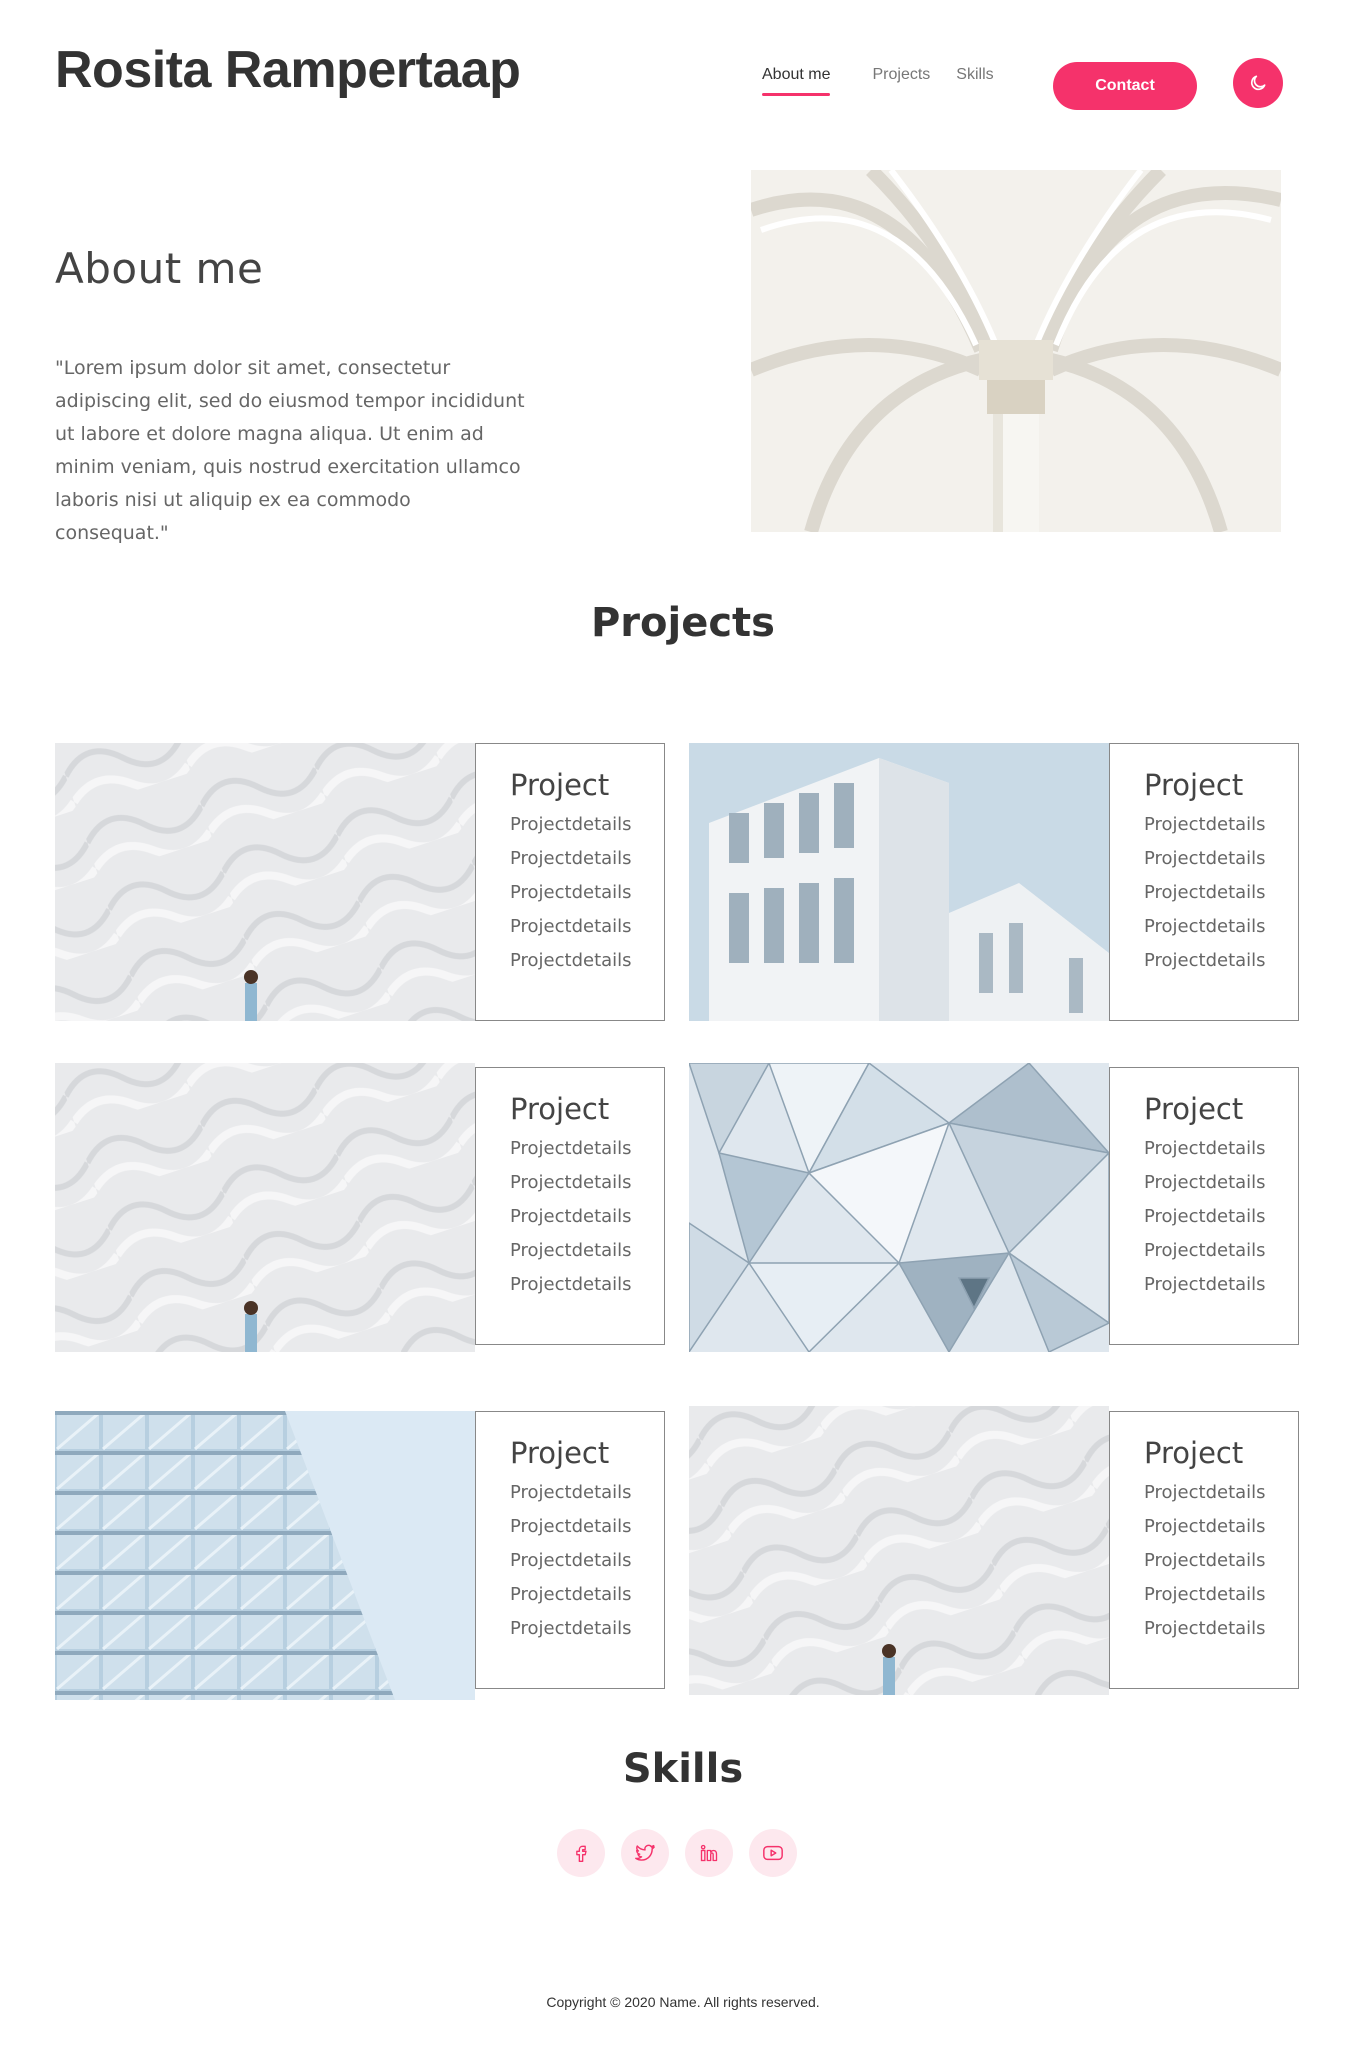 This screenshot has height=2050, width=1366. I want to click on facebook-link, so click(581, 1853).